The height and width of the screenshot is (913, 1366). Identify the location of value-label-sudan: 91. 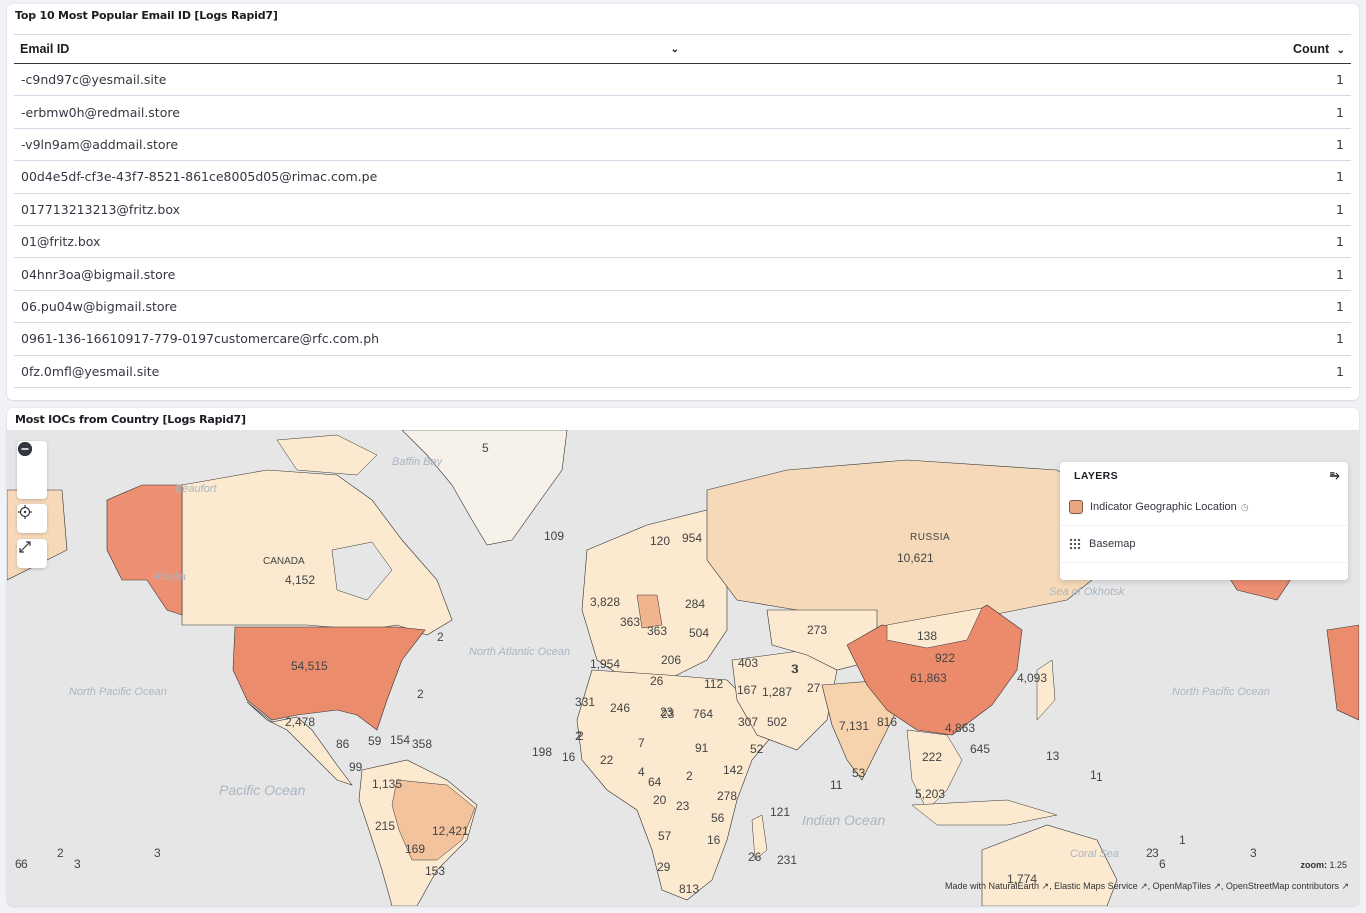
(702, 748).